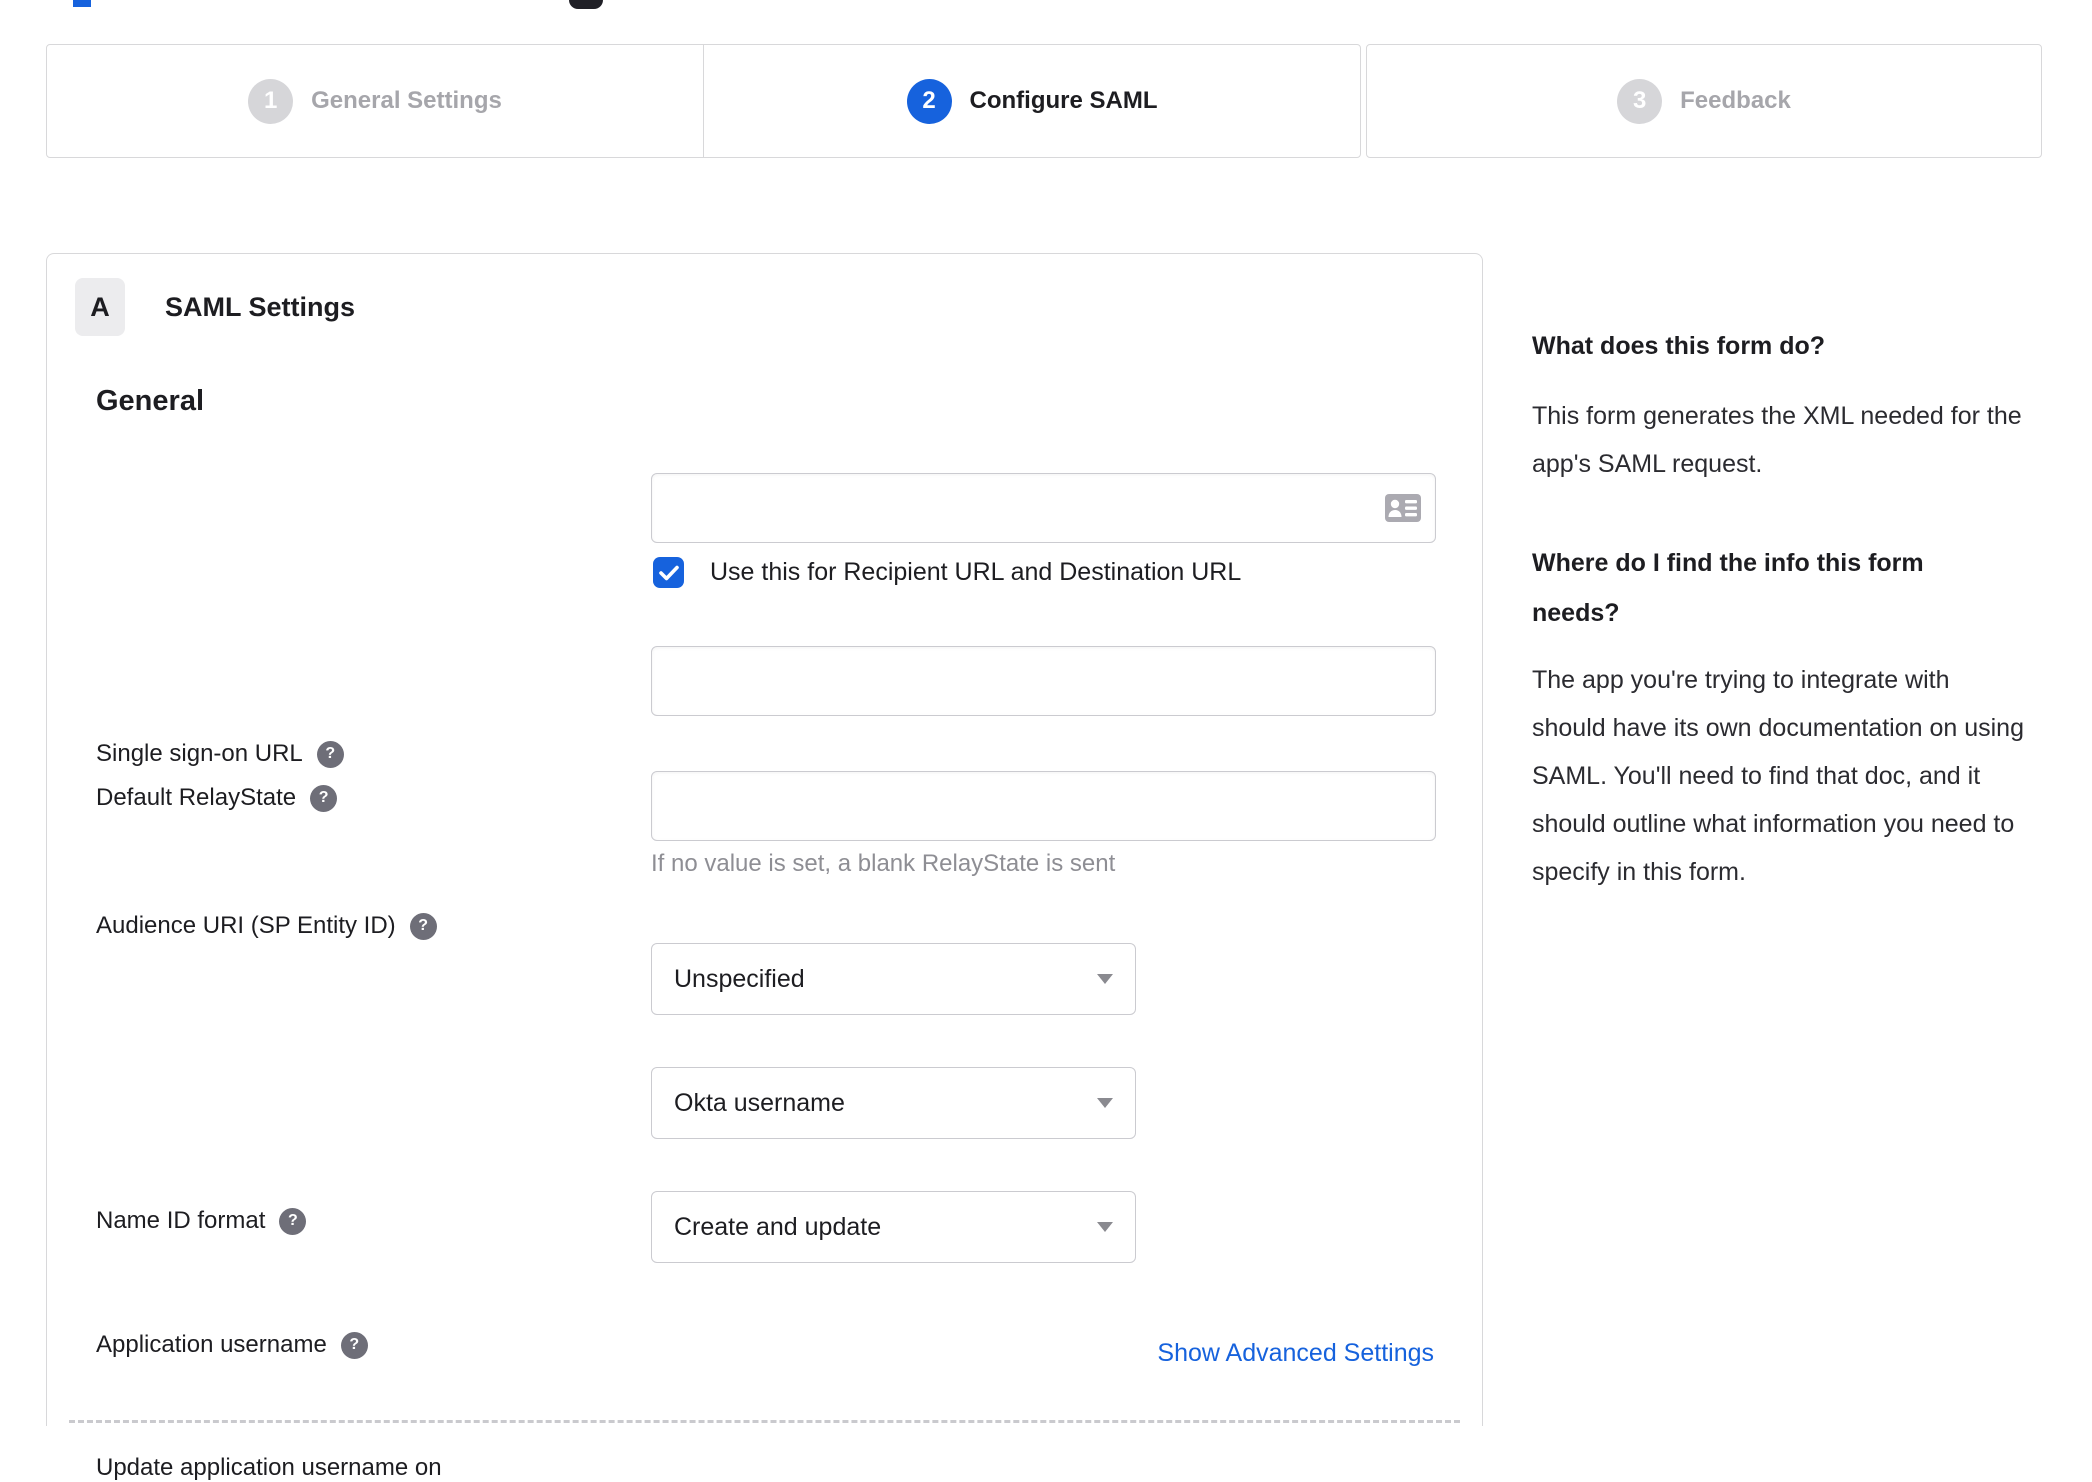 The width and height of the screenshot is (2092, 1482). I want to click on relay-state-label-row: Default RelayState ?, so click(217, 798).